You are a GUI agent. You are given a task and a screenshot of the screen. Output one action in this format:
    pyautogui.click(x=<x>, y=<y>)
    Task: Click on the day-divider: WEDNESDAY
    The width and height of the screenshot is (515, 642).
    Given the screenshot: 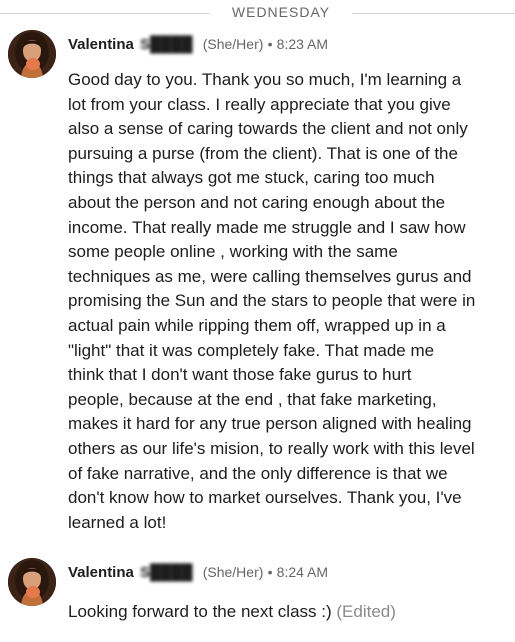 What is the action you would take?
    pyautogui.click(x=257, y=14)
    